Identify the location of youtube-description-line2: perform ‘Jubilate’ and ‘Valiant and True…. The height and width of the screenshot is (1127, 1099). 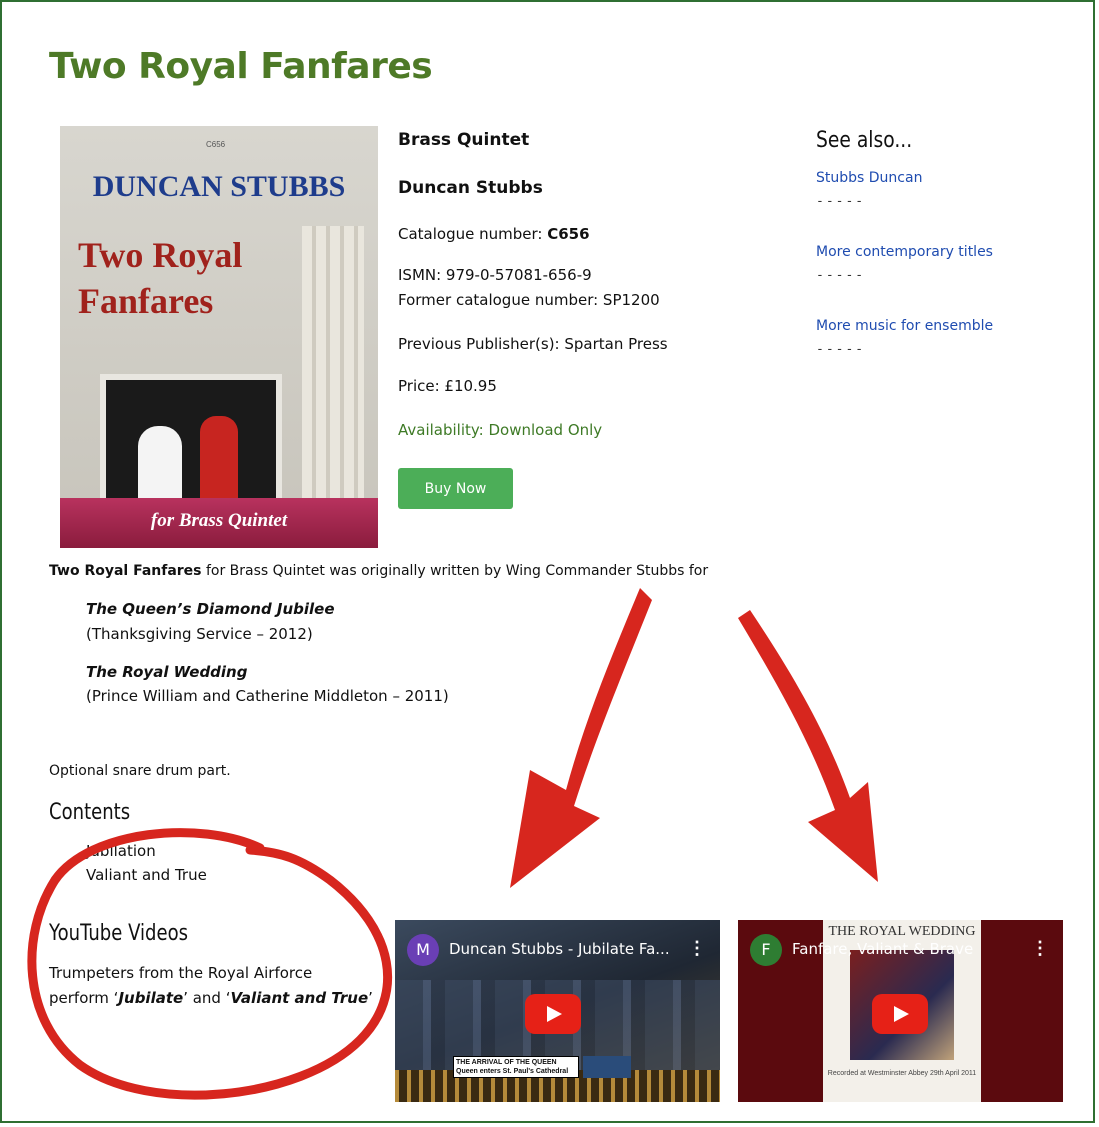
(219, 998).